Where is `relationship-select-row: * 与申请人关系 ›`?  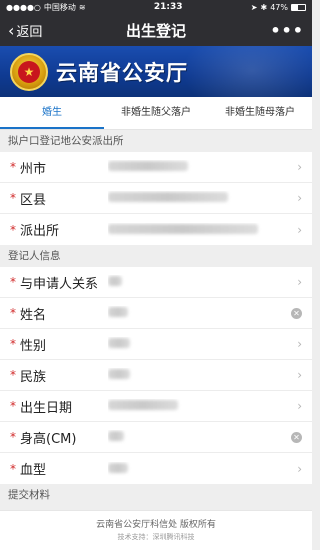
relationship-select-row: * 与申请人关系 › is located at coordinates (156, 282).